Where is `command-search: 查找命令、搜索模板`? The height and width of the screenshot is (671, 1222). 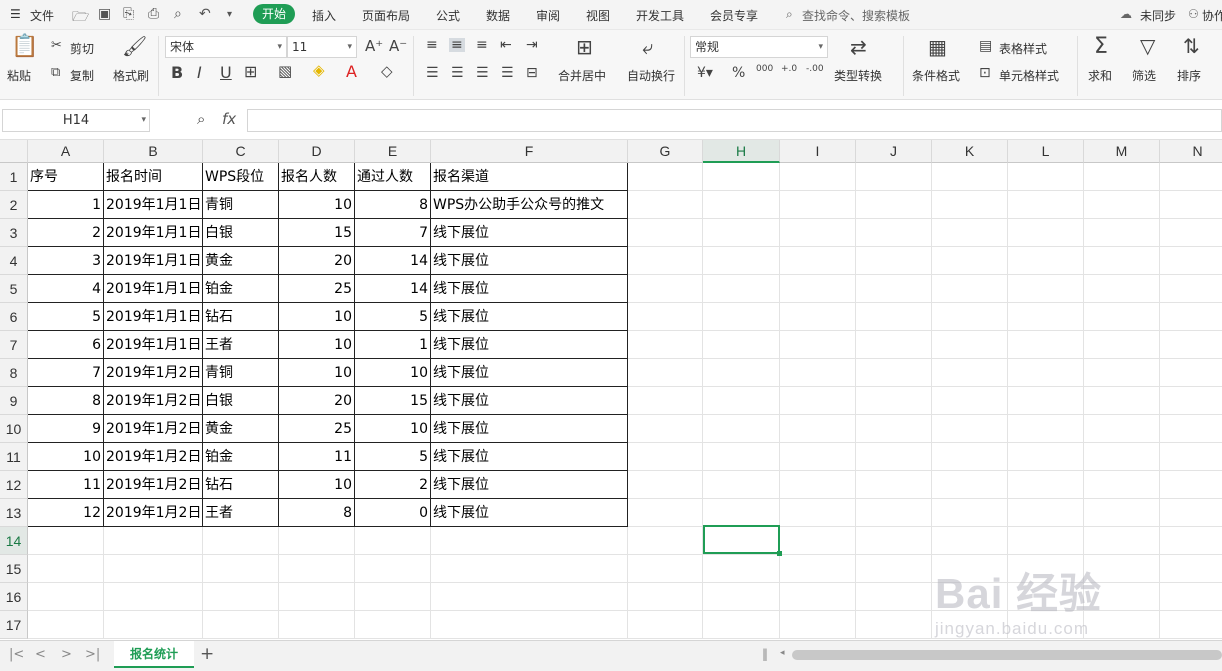 command-search: 查找命令、搜索模板 is located at coordinates (856, 15).